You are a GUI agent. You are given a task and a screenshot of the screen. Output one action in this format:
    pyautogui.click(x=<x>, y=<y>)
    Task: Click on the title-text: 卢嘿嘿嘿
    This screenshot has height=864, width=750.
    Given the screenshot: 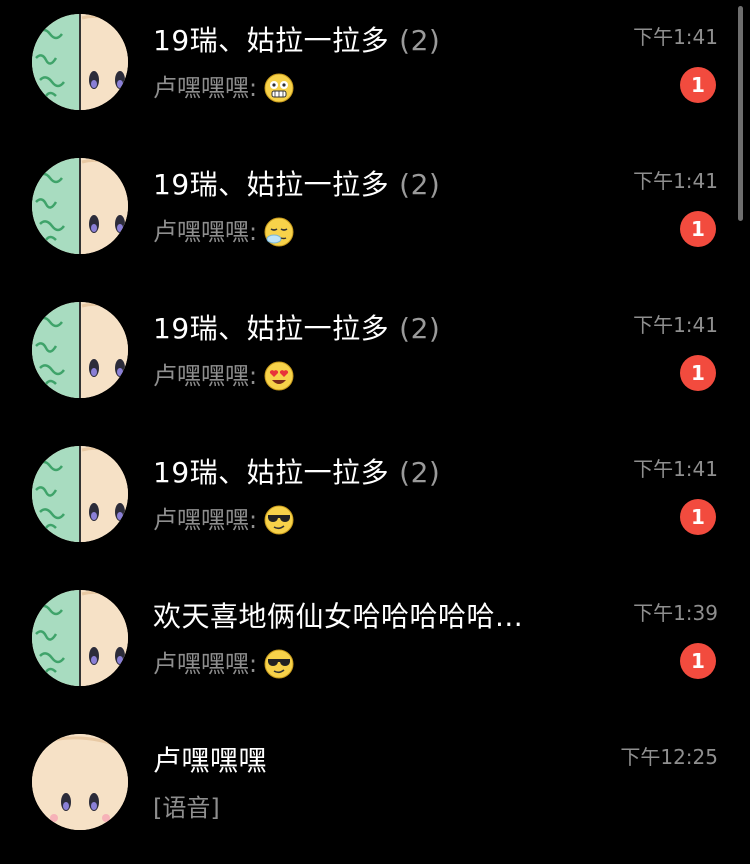 What is the action you would take?
    pyautogui.click(x=210, y=760)
    